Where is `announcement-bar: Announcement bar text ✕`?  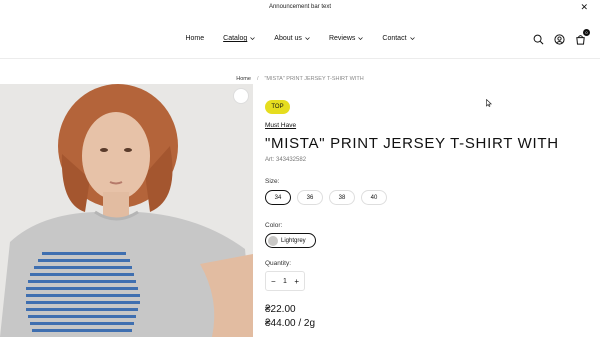
announcement-bar: Announcement bar text ✕ is located at coordinates (300, 7).